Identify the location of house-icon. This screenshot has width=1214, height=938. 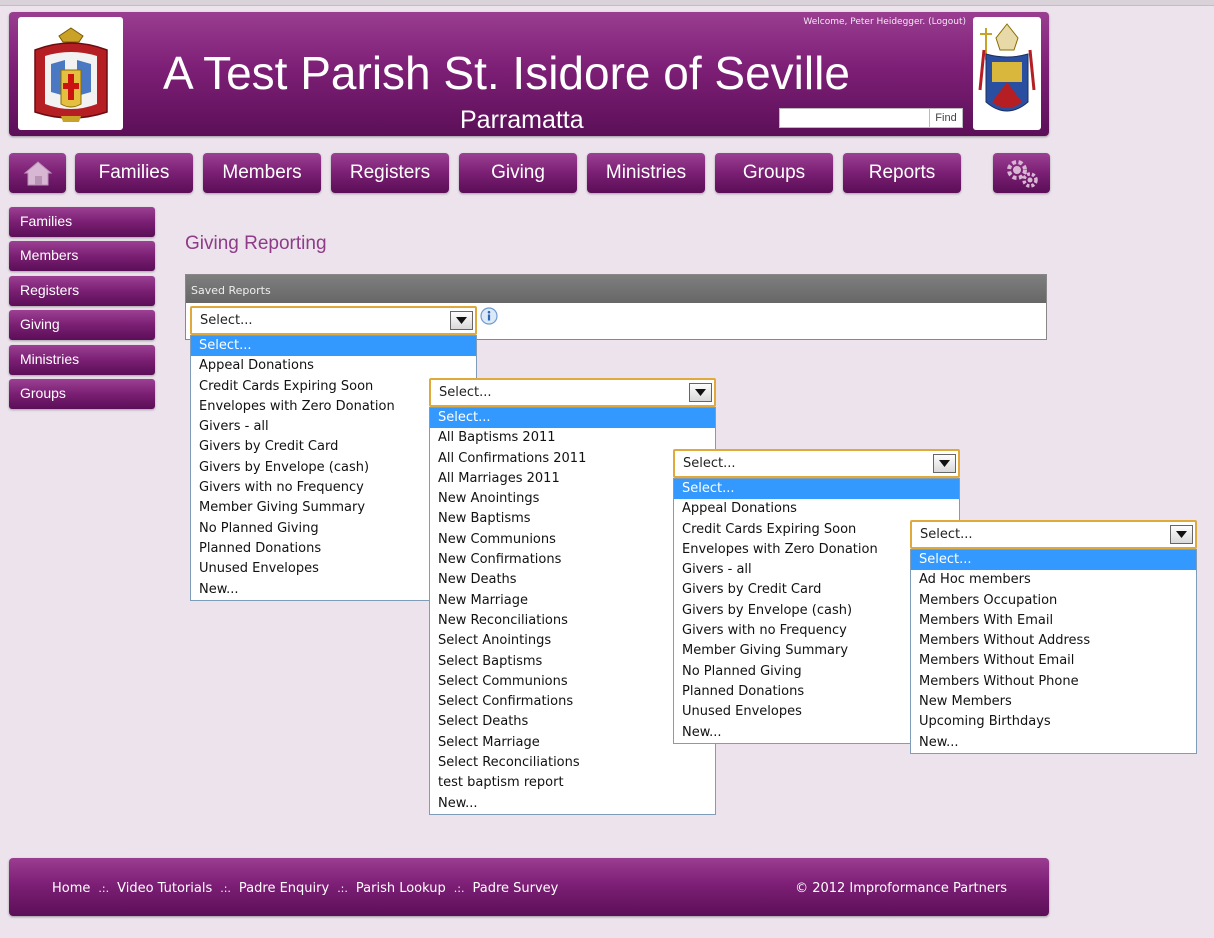
(37, 173).